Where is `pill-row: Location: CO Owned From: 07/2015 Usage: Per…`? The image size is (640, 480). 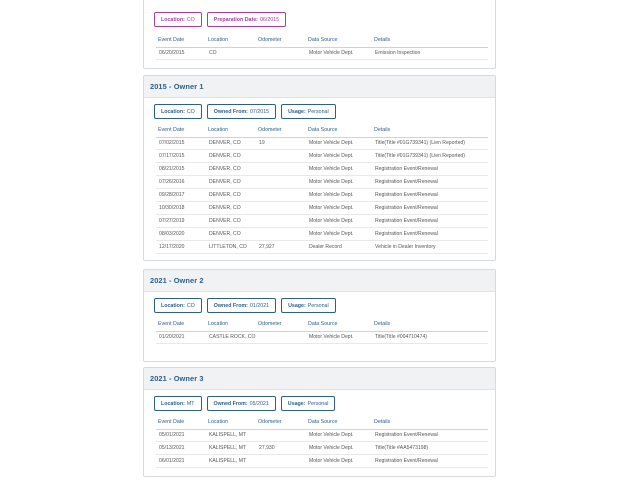 pill-row: Location: CO Owned From: 07/2015 Usage: Per… is located at coordinates (319, 110).